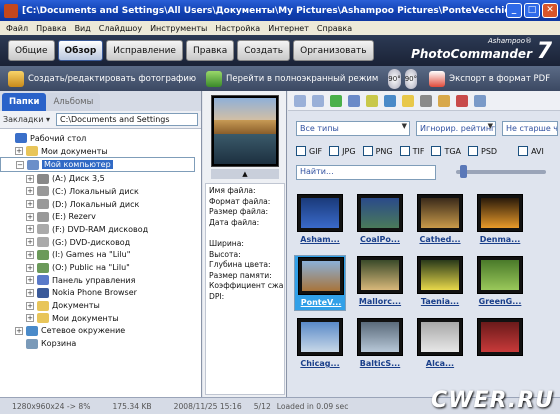 The image size is (560, 414). I want to click on format-checkbox: TIF, so click(411, 151).